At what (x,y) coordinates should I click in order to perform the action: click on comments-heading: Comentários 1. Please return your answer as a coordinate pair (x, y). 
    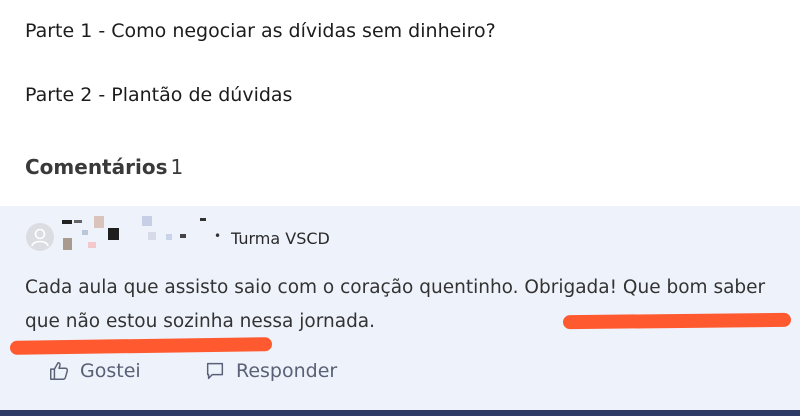
    Looking at the image, I should click on (104, 167).